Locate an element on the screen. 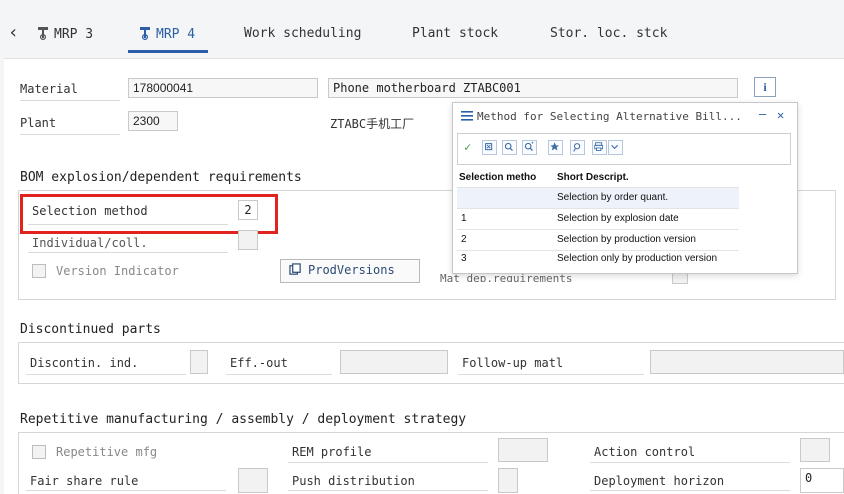  column-header-method: Selection metho is located at coordinates (498, 177).